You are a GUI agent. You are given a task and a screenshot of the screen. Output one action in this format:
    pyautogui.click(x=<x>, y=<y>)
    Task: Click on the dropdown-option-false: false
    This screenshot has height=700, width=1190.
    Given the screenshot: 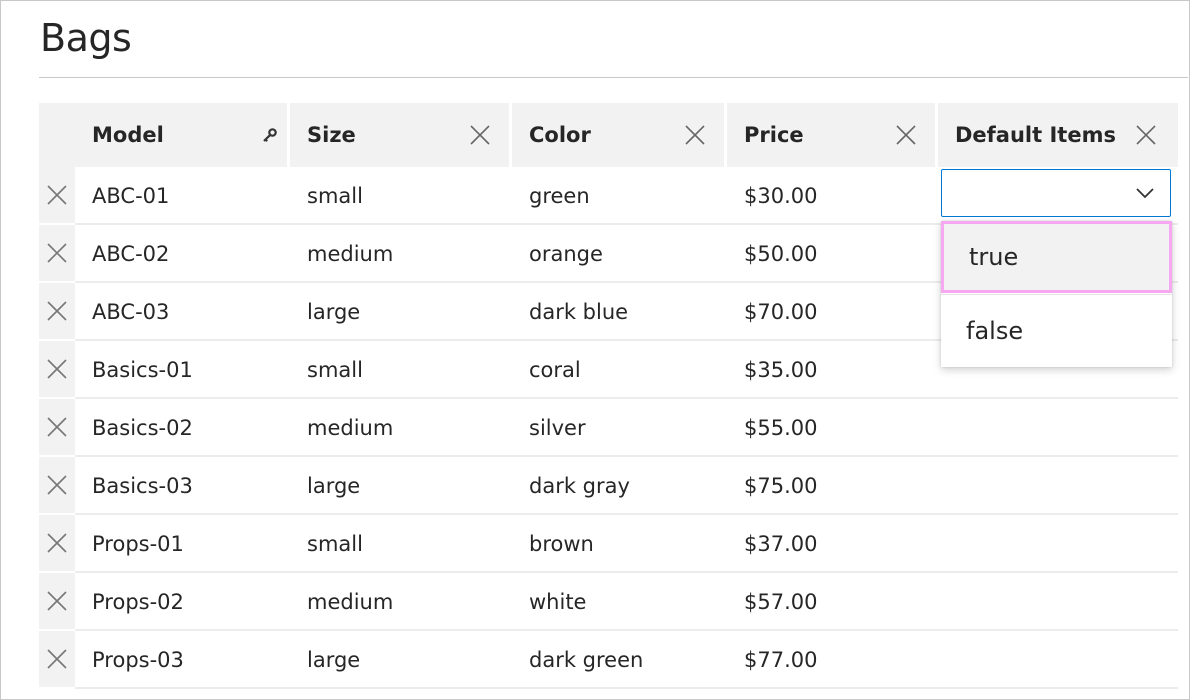 What is the action you would take?
    pyautogui.click(x=1056, y=331)
    